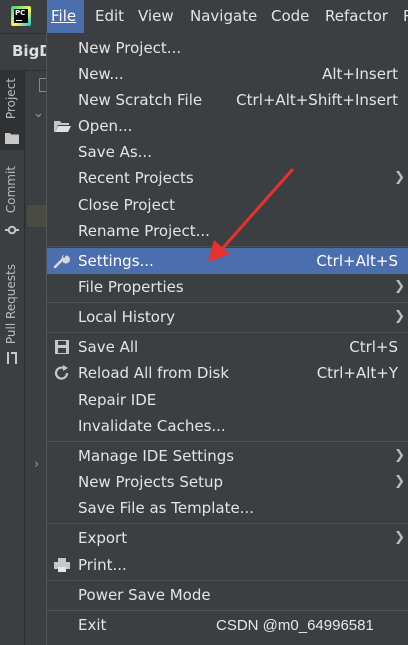  I want to click on menu-run: R, so click(403, 16).